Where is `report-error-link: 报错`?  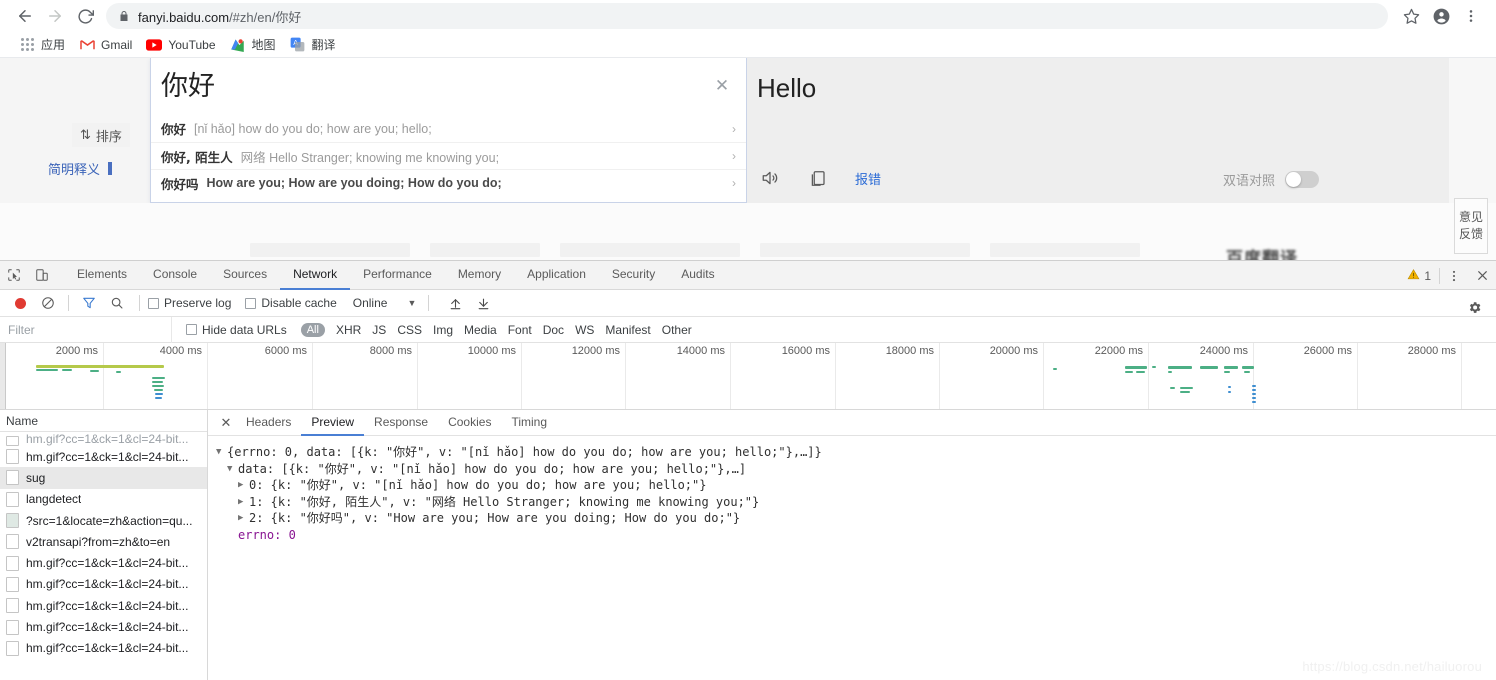 report-error-link: 报错 is located at coordinates (868, 178).